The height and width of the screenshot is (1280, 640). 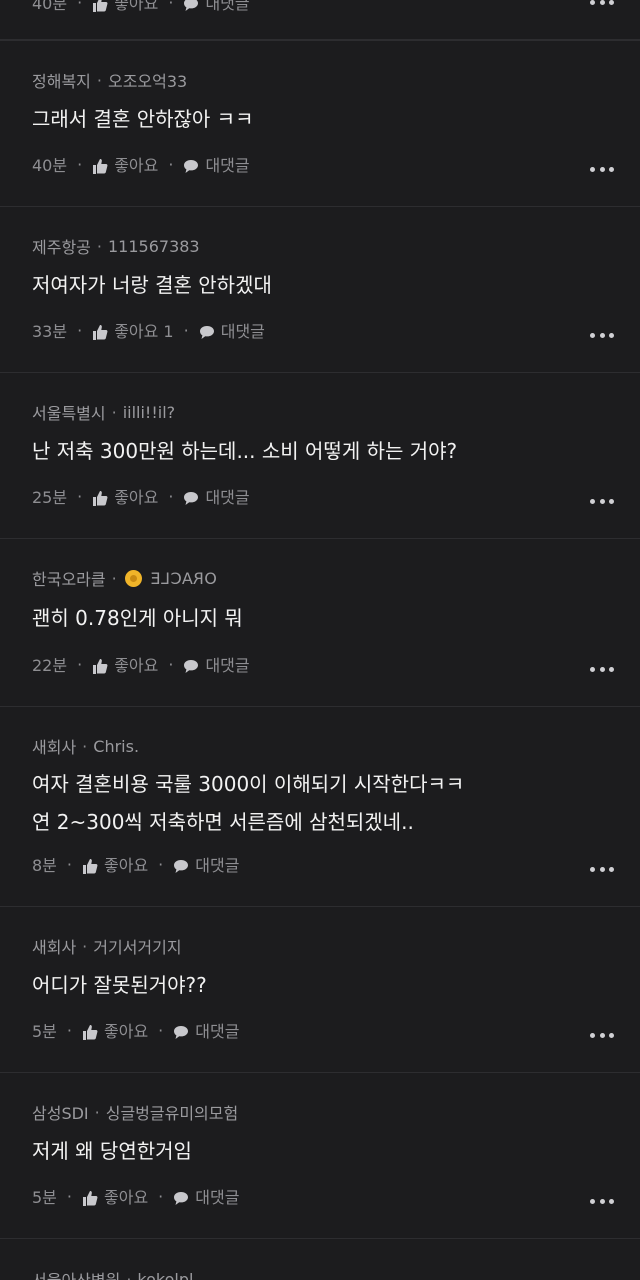 I want to click on nickname: 거기서거기지, so click(x=137, y=947).